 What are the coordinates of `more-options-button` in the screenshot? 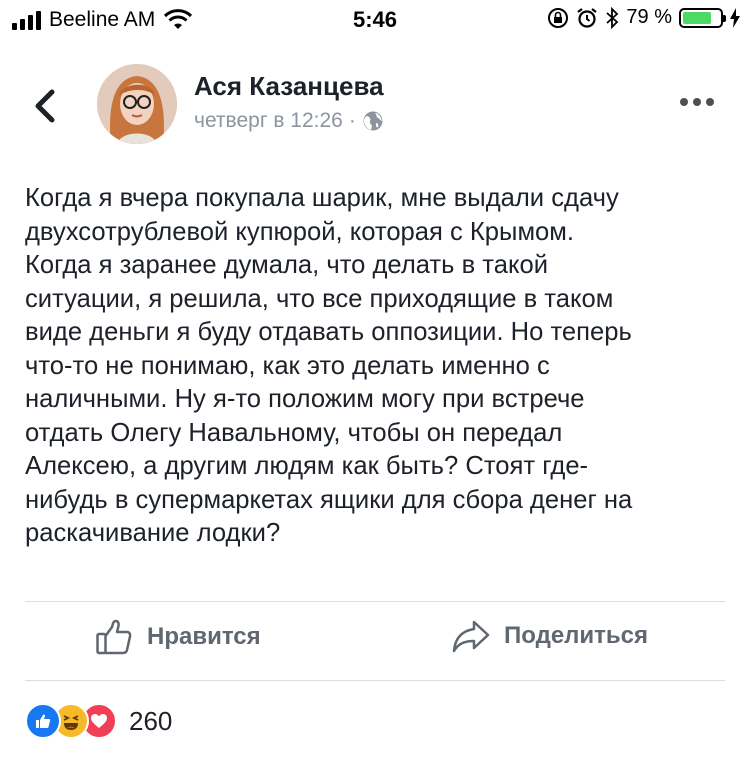 It's located at (700, 102).